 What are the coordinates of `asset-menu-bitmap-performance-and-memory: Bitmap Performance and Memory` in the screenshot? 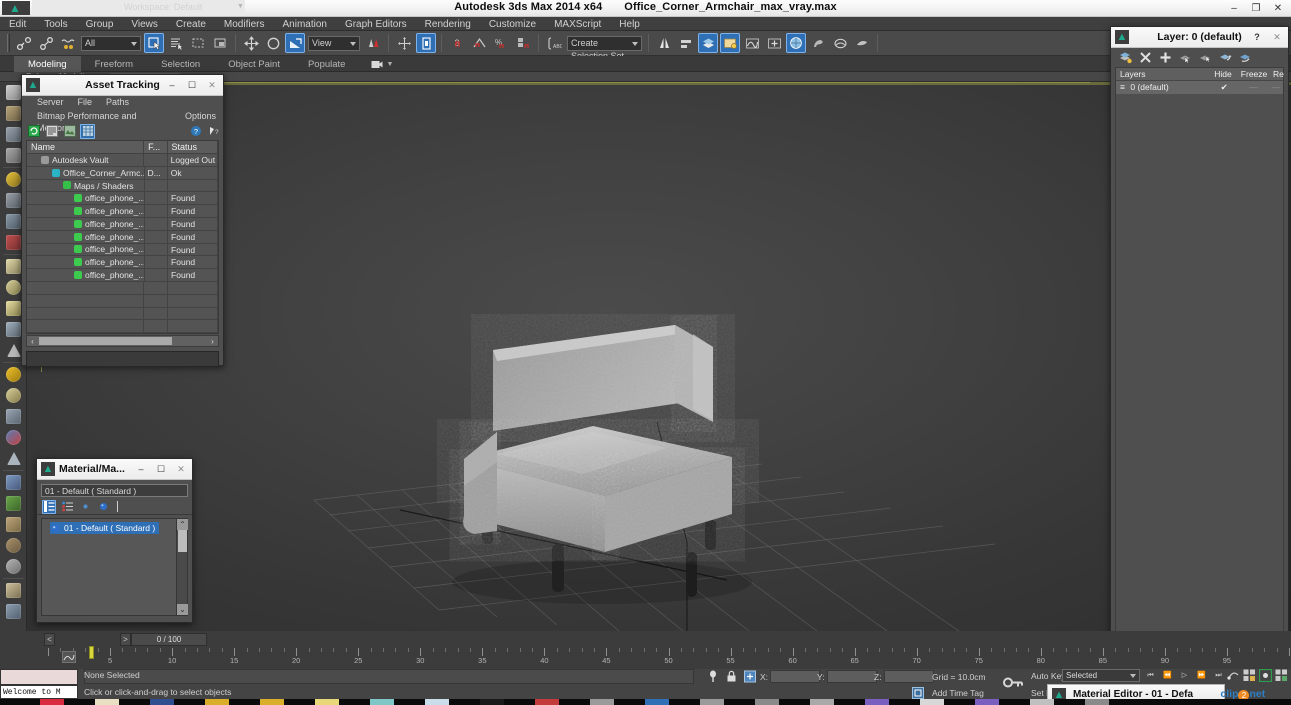 It's located at (104, 121).